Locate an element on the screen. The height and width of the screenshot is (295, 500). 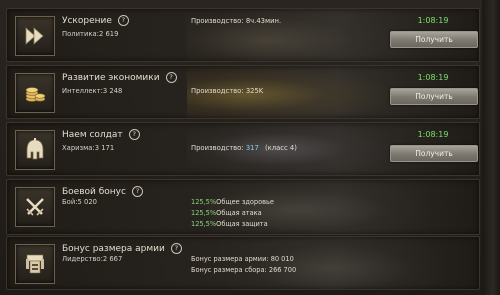
bonus-label: Общее здоровье is located at coordinates (245, 202).